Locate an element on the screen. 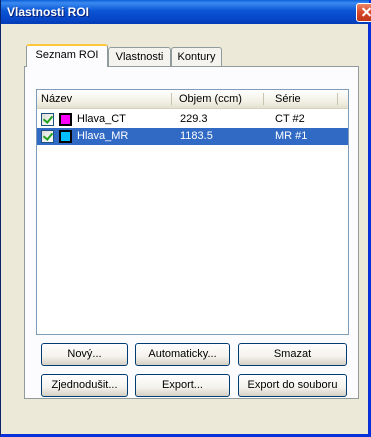 The width and height of the screenshot is (371, 437). column-header-volume: Objem (ccm) is located at coordinates (210, 99).